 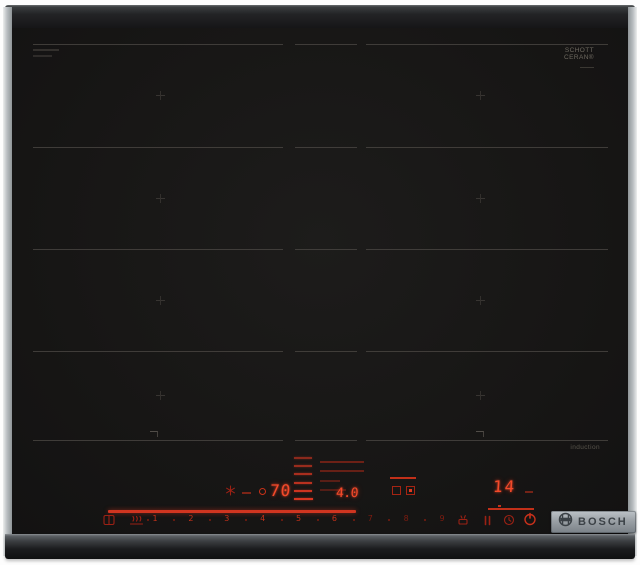 What do you see at coordinates (370, 518) in the screenshot?
I see `slider-level-7: 7` at bounding box center [370, 518].